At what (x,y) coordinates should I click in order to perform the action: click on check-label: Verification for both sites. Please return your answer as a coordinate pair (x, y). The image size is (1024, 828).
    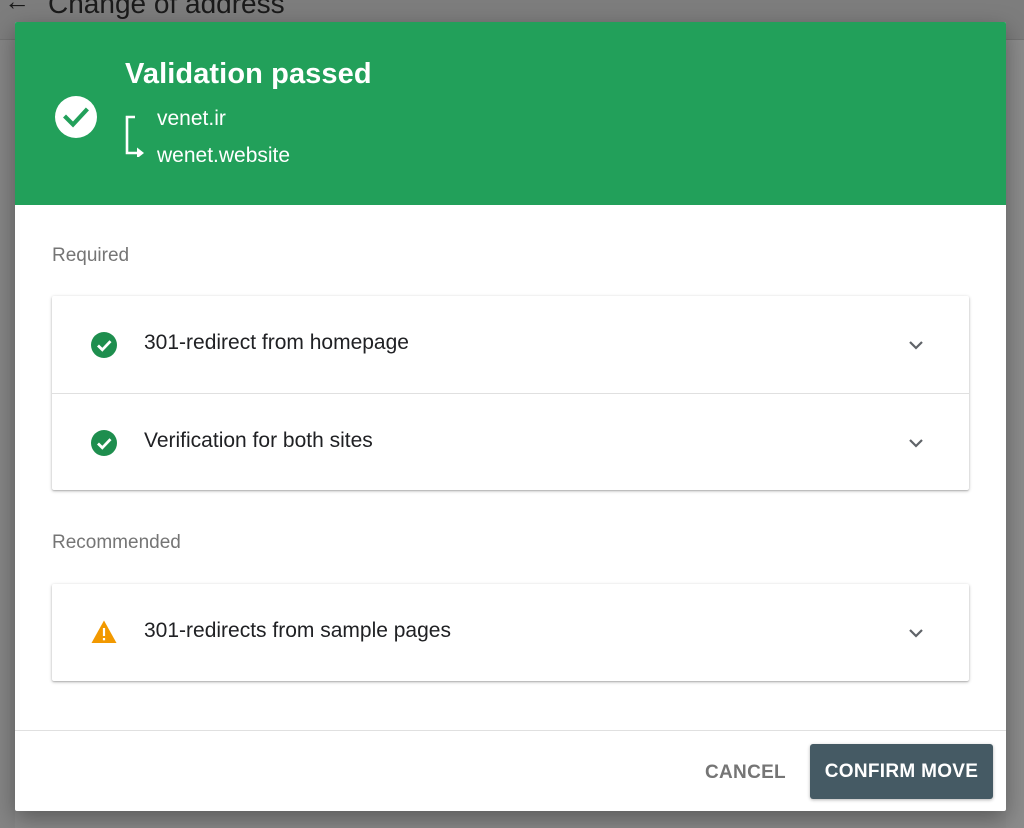
    Looking at the image, I should click on (258, 440).